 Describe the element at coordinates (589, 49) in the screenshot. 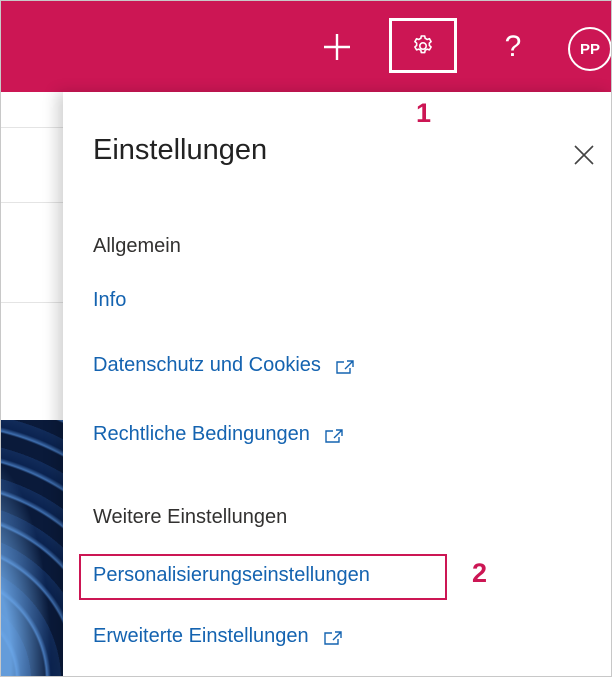

I see `avatar: PP` at that location.